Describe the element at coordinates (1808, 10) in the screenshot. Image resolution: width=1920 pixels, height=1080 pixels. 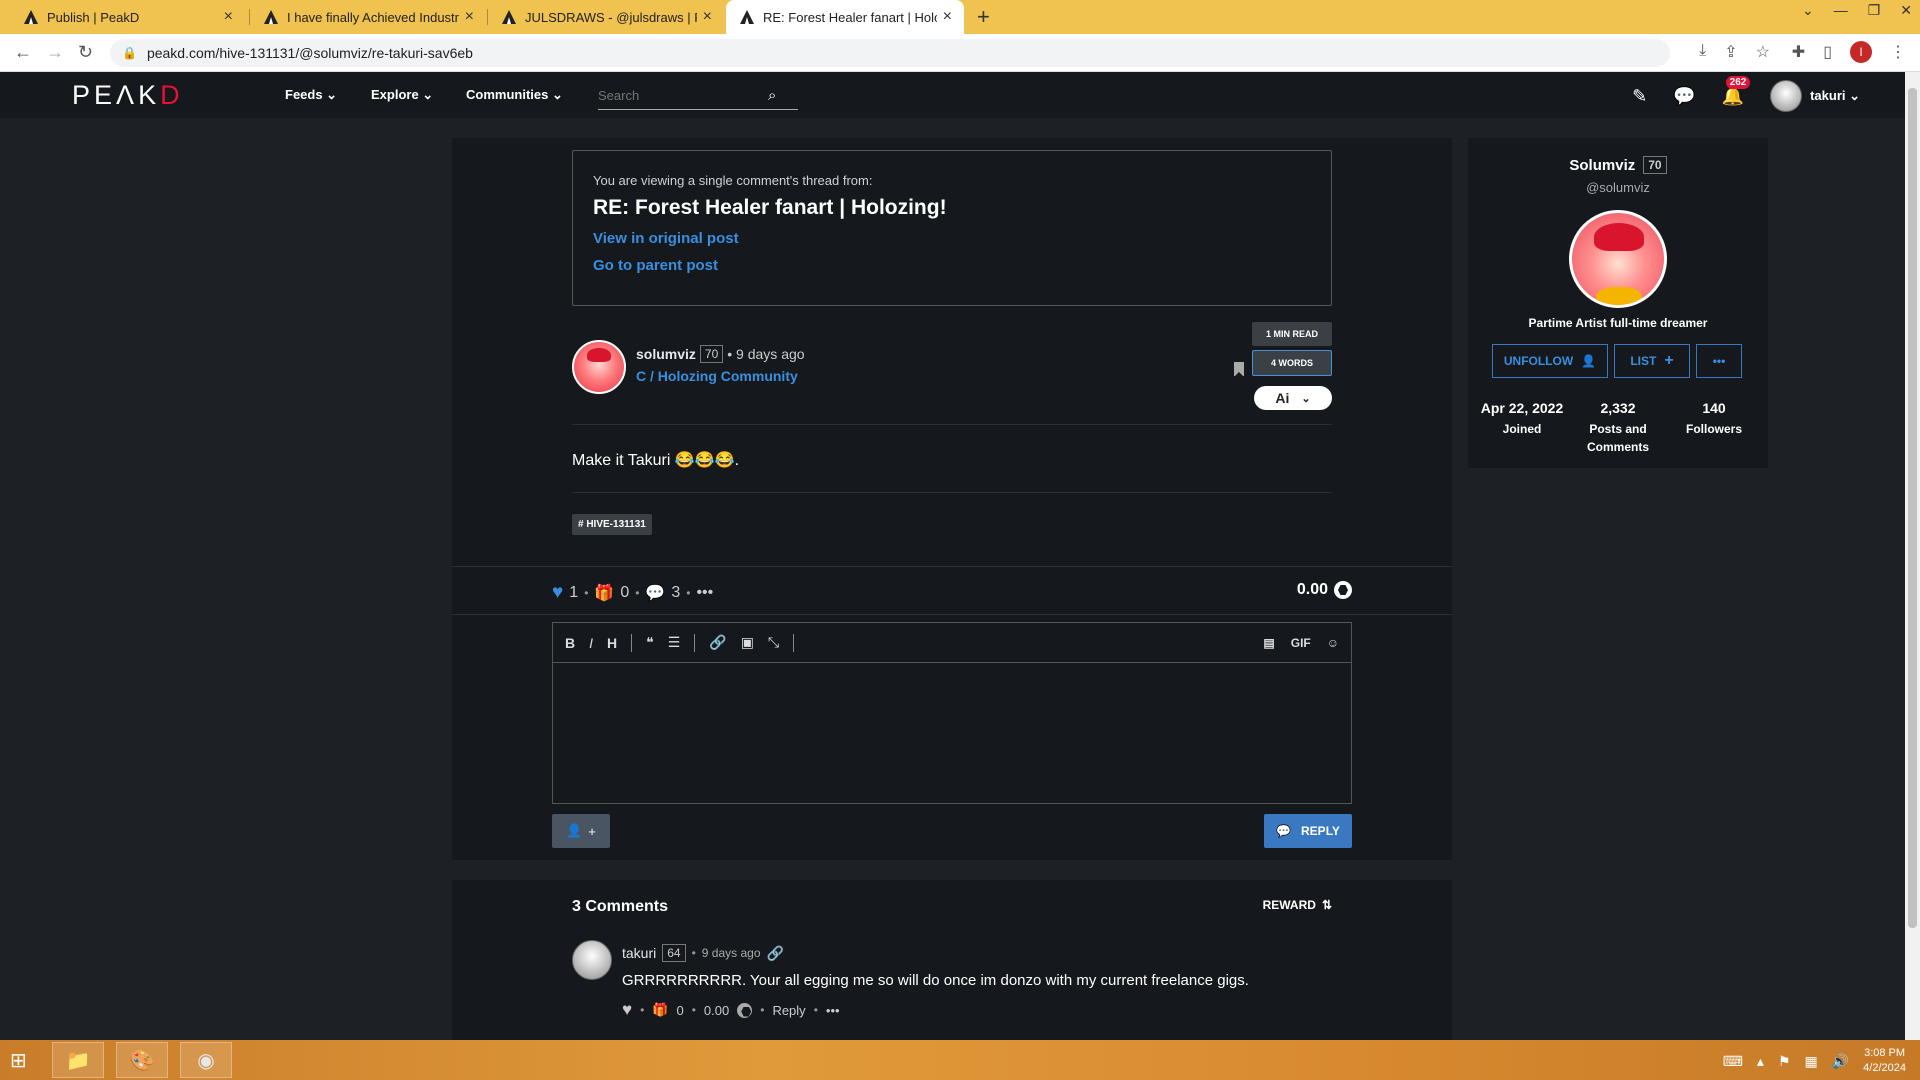
I see `tab-search-icon: ⌄` at that location.